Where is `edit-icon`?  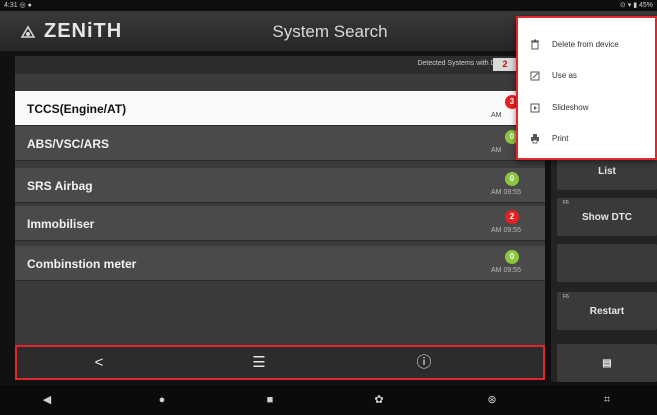 edit-icon is located at coordinates (535, 76).